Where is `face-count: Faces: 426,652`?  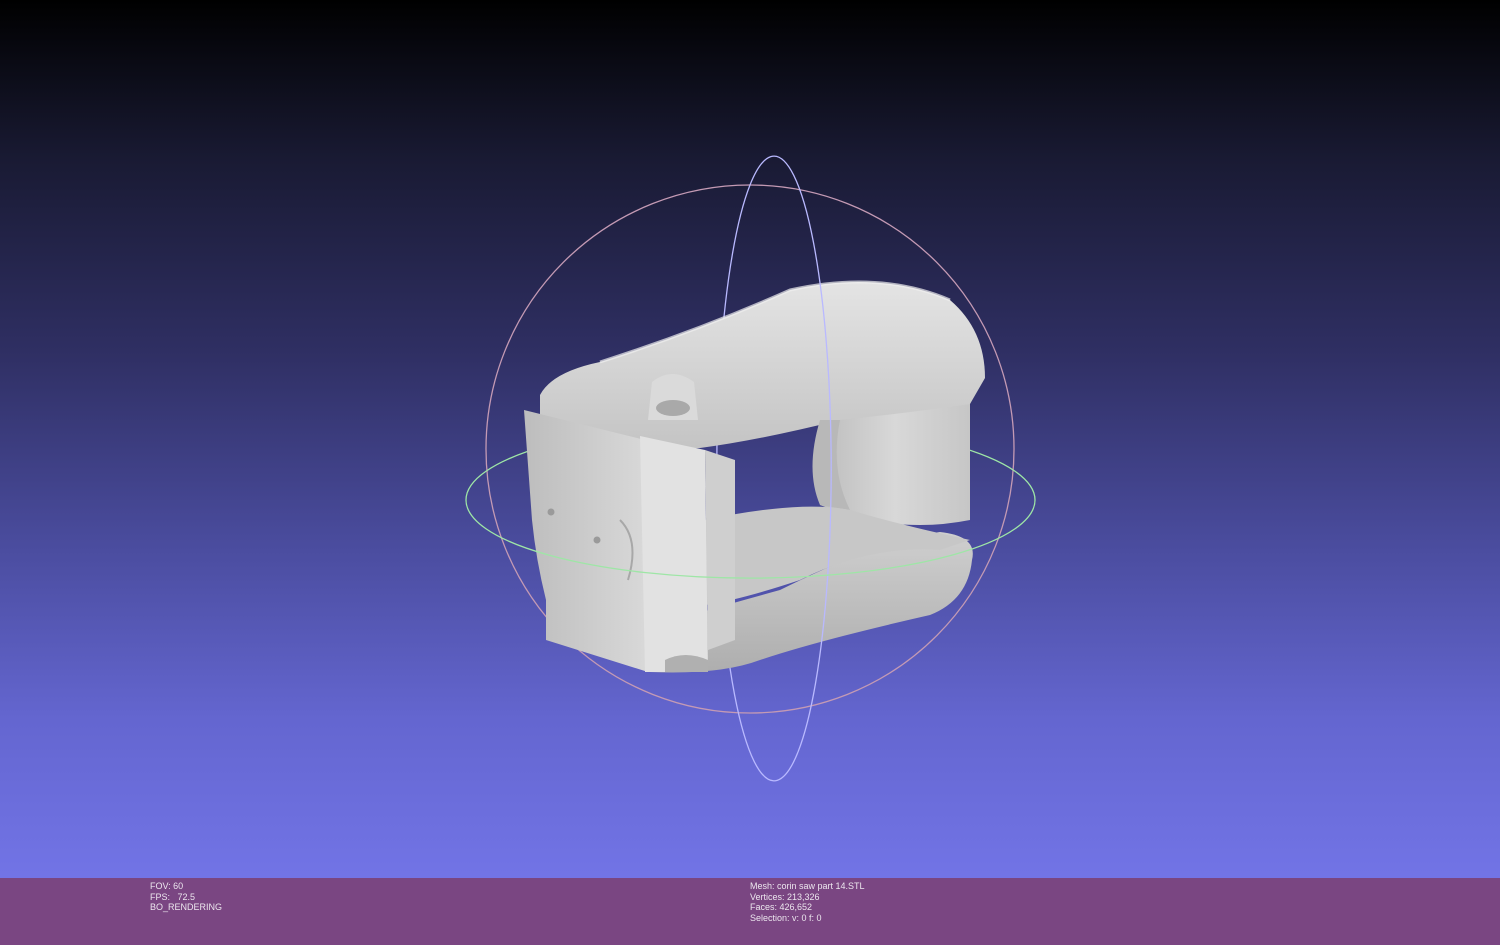
face-count: Faces: 426,652 is located at coordinates (781, 907).